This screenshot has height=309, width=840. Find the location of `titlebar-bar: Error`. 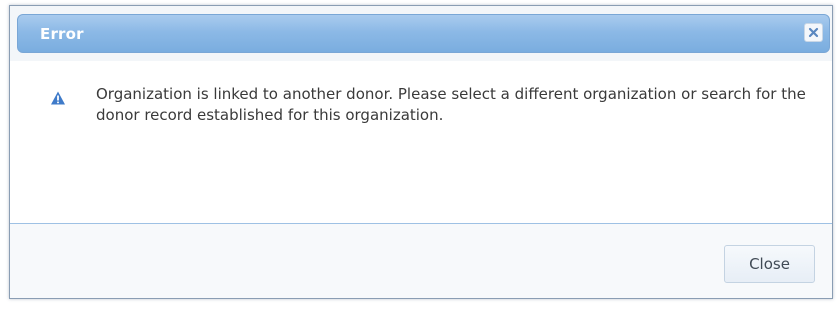

titlebar-bar: Error is located at coordinates (423, 33).